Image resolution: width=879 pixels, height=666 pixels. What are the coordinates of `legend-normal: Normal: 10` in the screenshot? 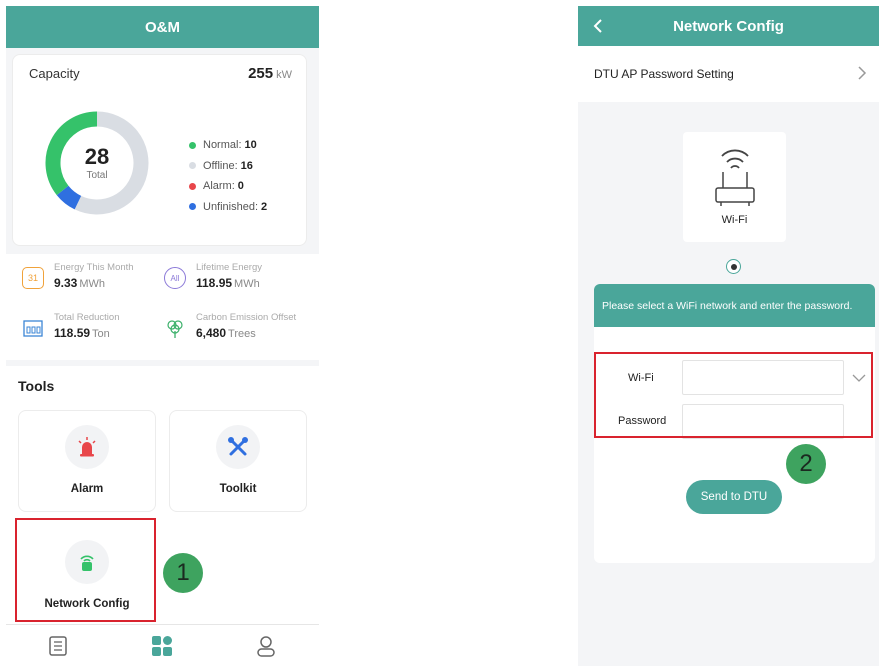 It's located at (228, 145).